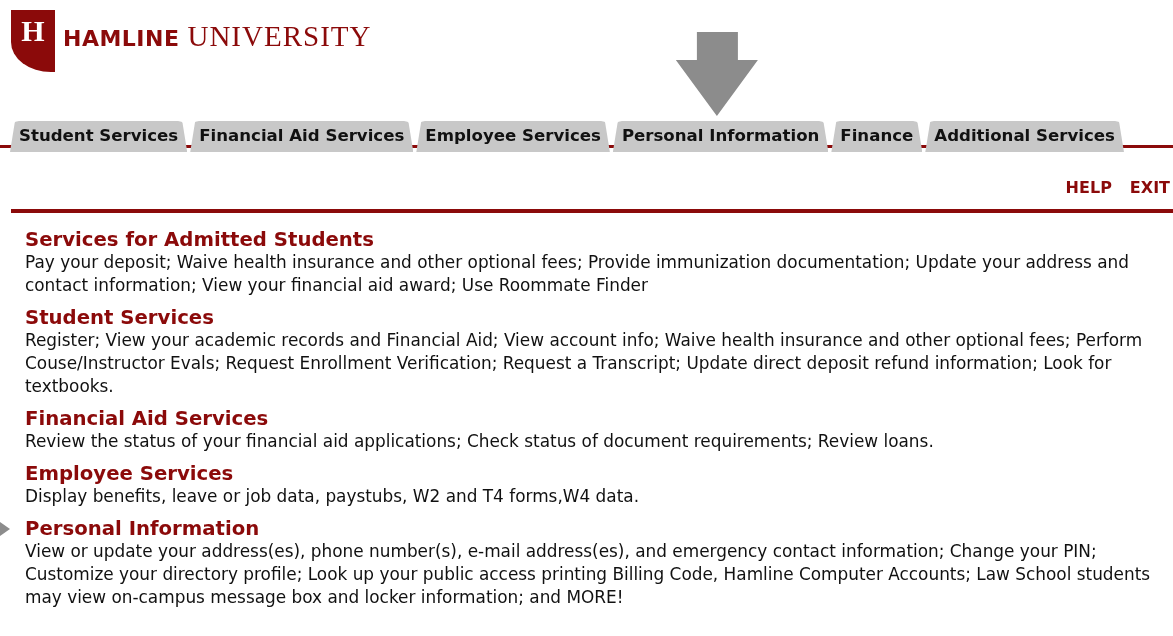 The height and width of the screenshot is (636, 1173). Describe the element at coordinates (332, 496) in the screenshot. I see `section-description: Display benefits, leave or job data, paystubs, W2 and T4 forms,W4 data.` at that location.